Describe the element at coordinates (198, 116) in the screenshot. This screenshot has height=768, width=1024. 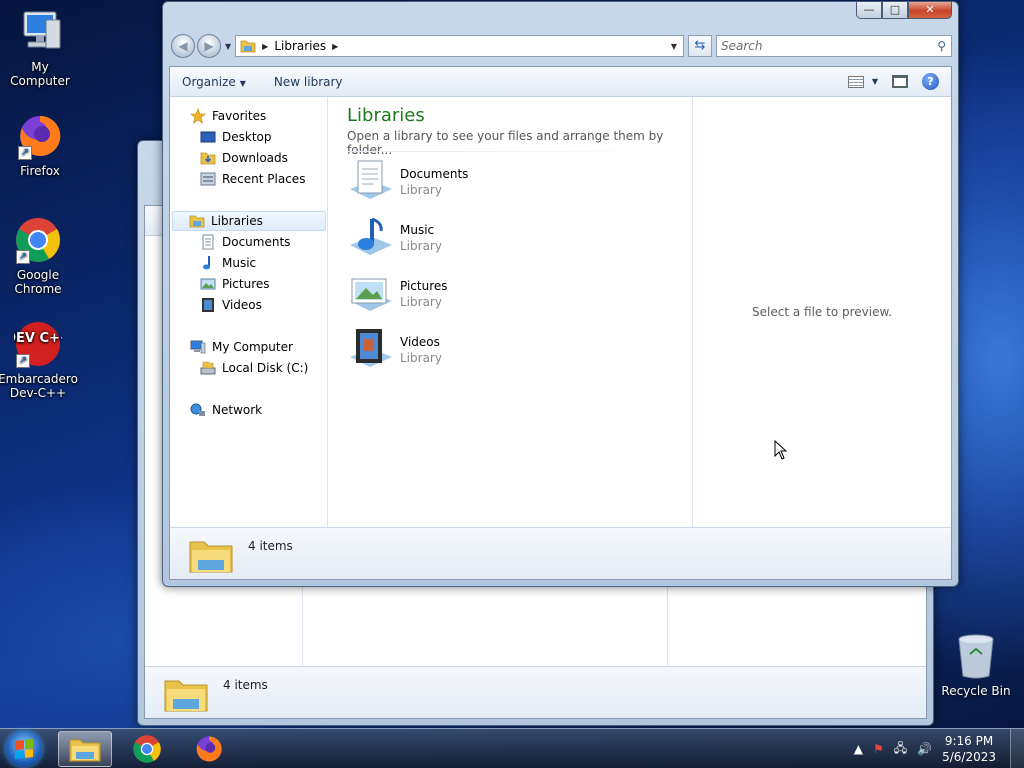
I see `star-icon` at that location.